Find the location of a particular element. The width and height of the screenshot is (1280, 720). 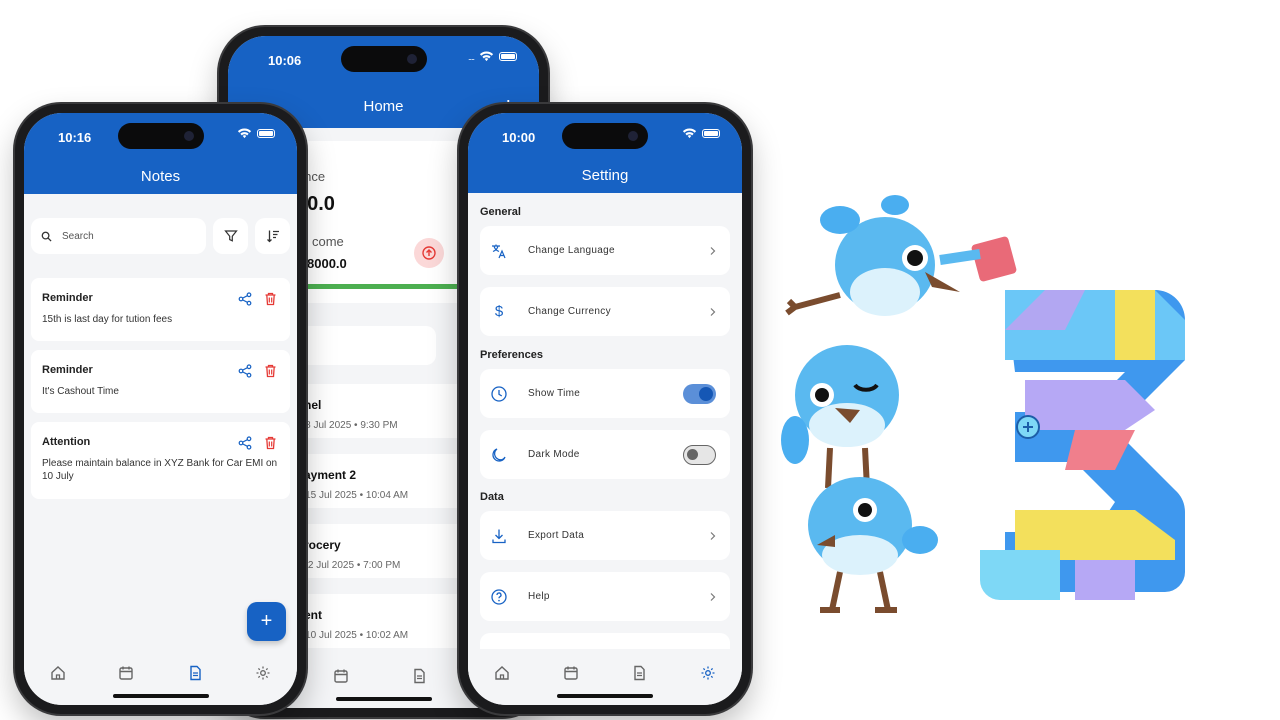

change-currency-label: Change Currency is located at coordinates (569, 311).